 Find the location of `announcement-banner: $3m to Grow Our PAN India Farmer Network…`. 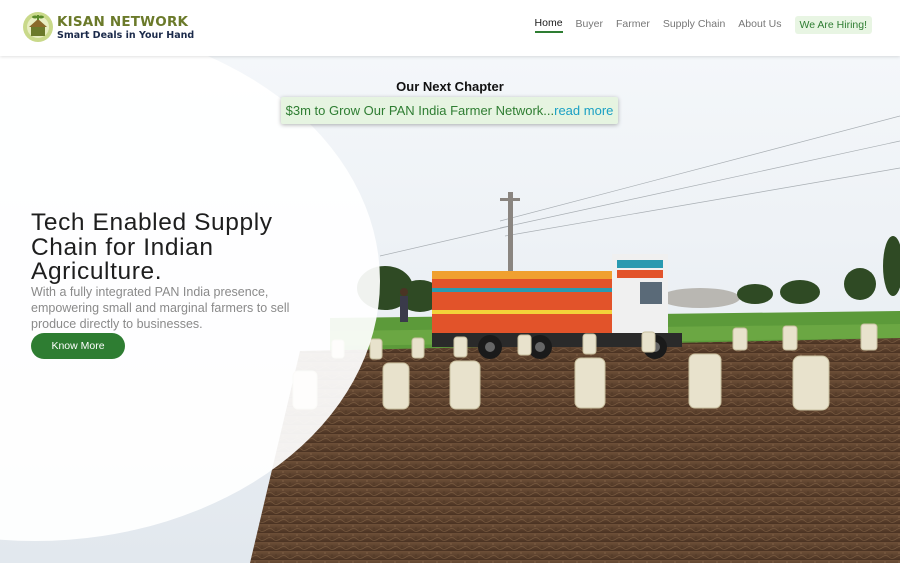

announcement-banner: $3m to Grow Our PAN India Farmer Network… is located at coordinates (449, 110).